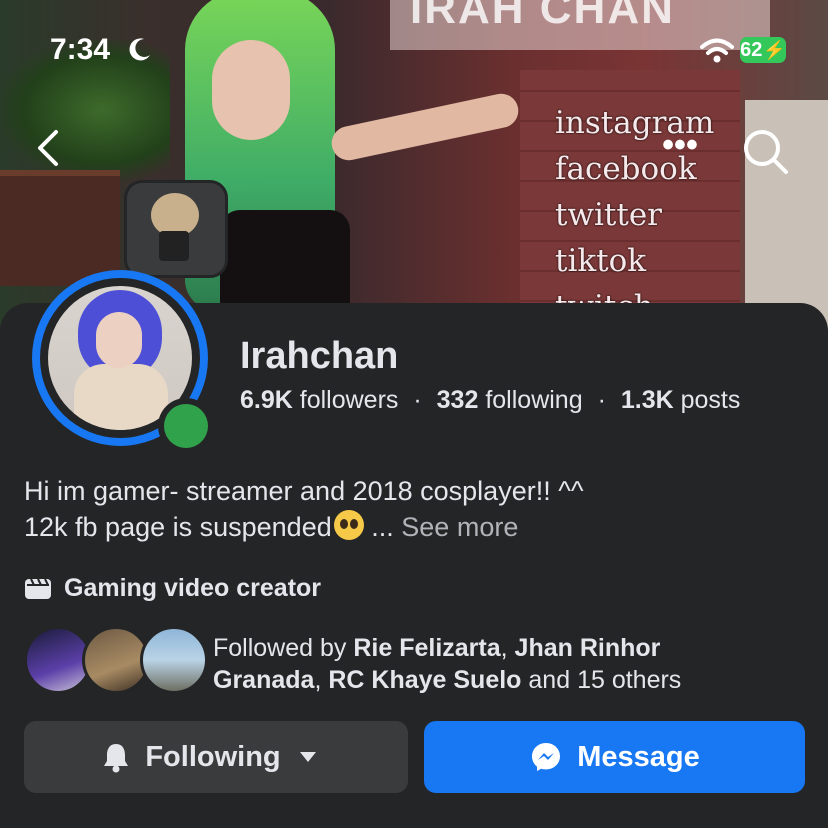 The width and height of the screenshot is (828, 828). Describe the element at coordinates (174, 660) in the screenshot. I see `mutual-friend-avatar` at that location.